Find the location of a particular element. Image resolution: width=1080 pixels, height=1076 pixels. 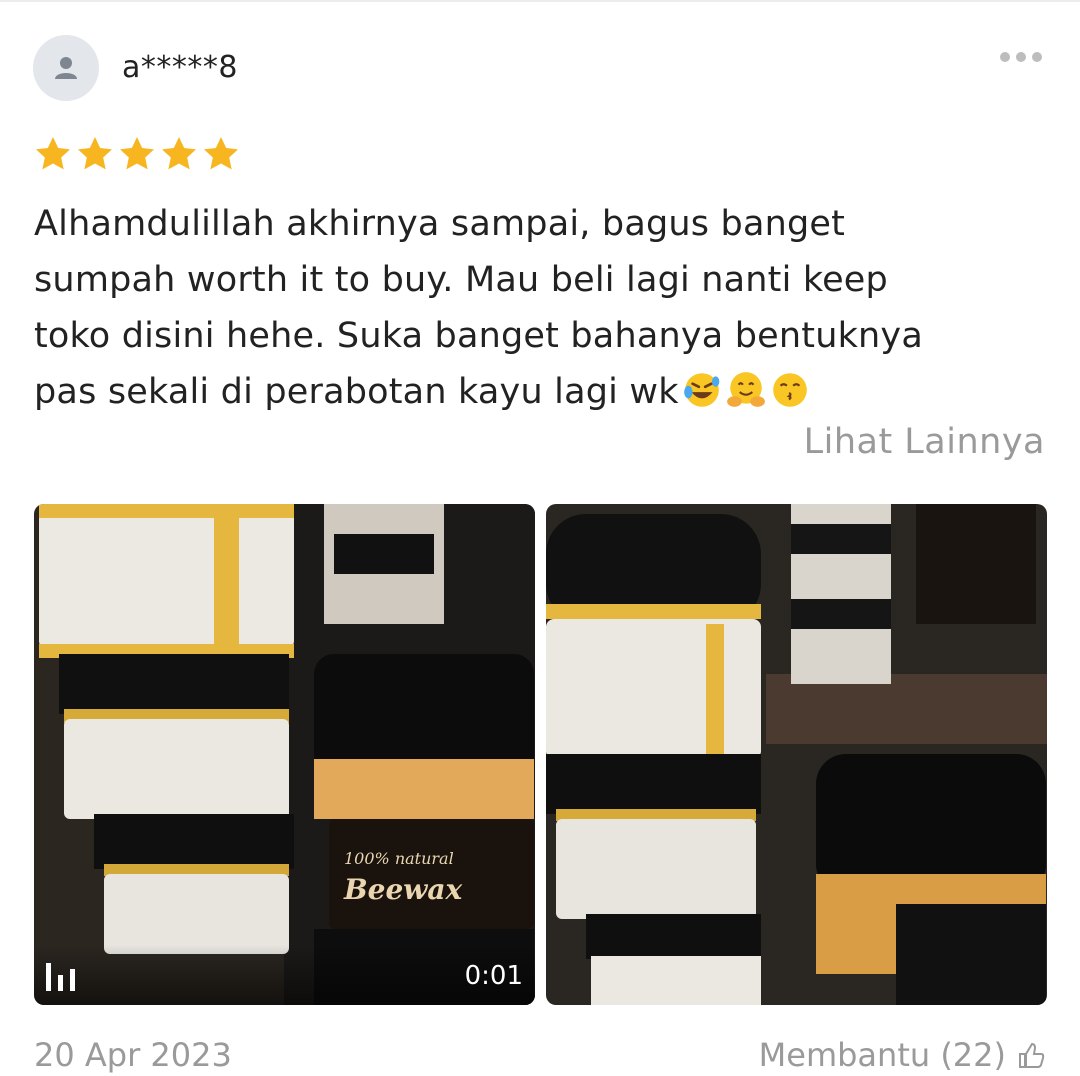

person-icon is located at coordinates (66, 68).